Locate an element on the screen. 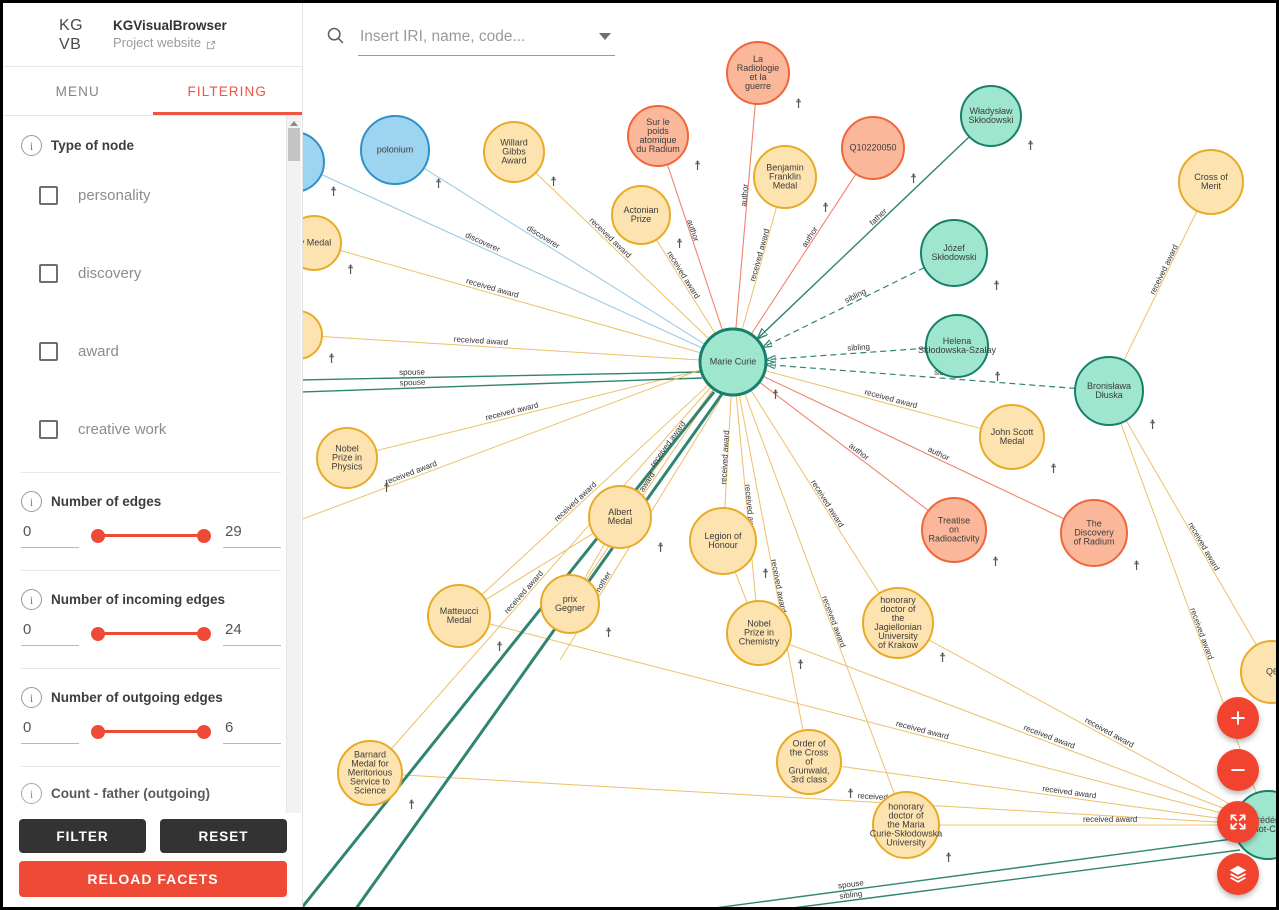  checkbox-award is located at coordinates (48, 351).